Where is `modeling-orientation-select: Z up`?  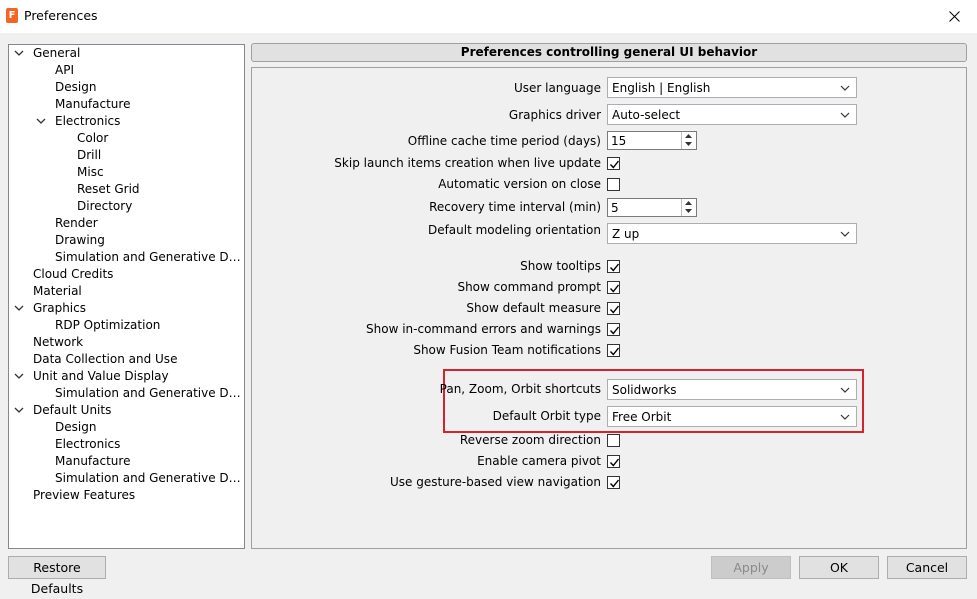
modeling-orientation-select: Z up is located at coordinates (732, 233).